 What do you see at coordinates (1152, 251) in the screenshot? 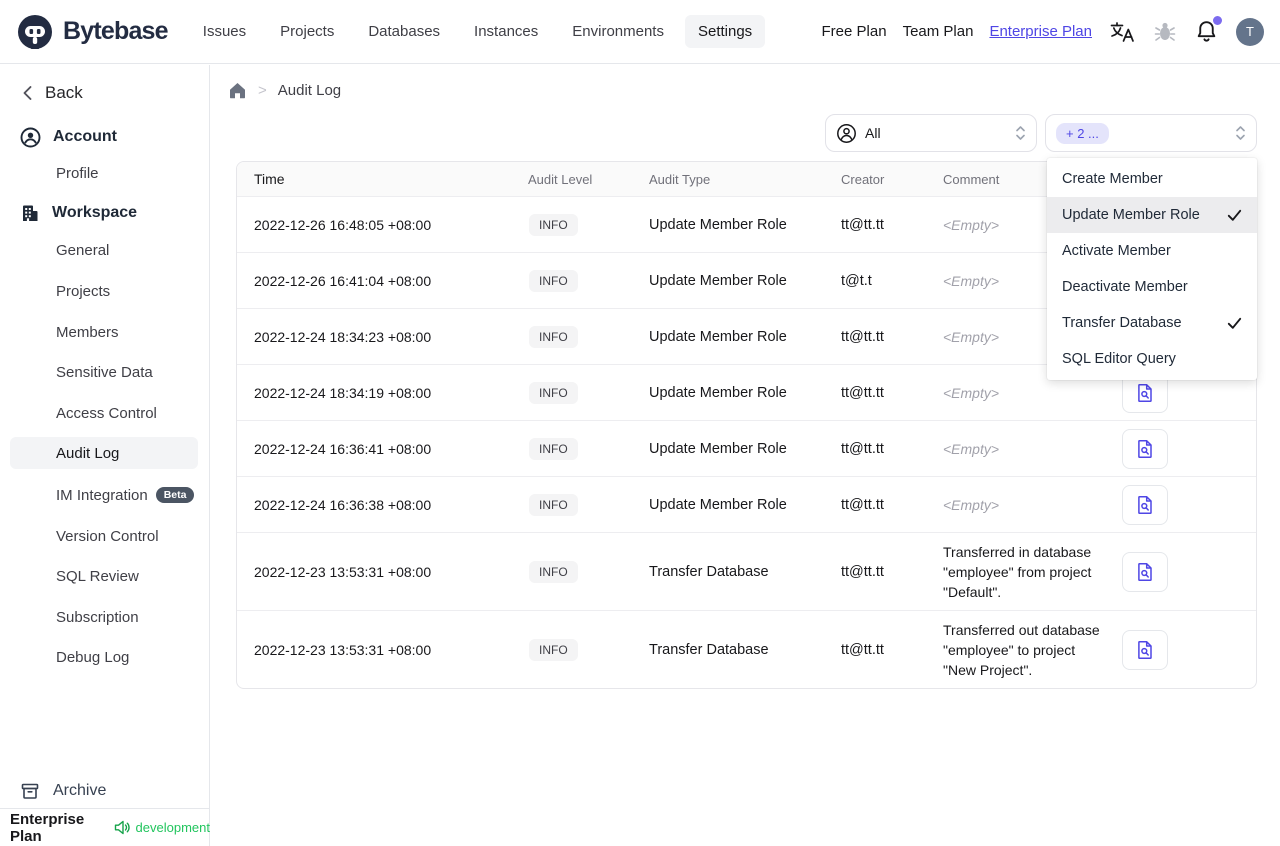
I see `menu-item-activate-member: Activate Member` at bounding box center [1152, 251].